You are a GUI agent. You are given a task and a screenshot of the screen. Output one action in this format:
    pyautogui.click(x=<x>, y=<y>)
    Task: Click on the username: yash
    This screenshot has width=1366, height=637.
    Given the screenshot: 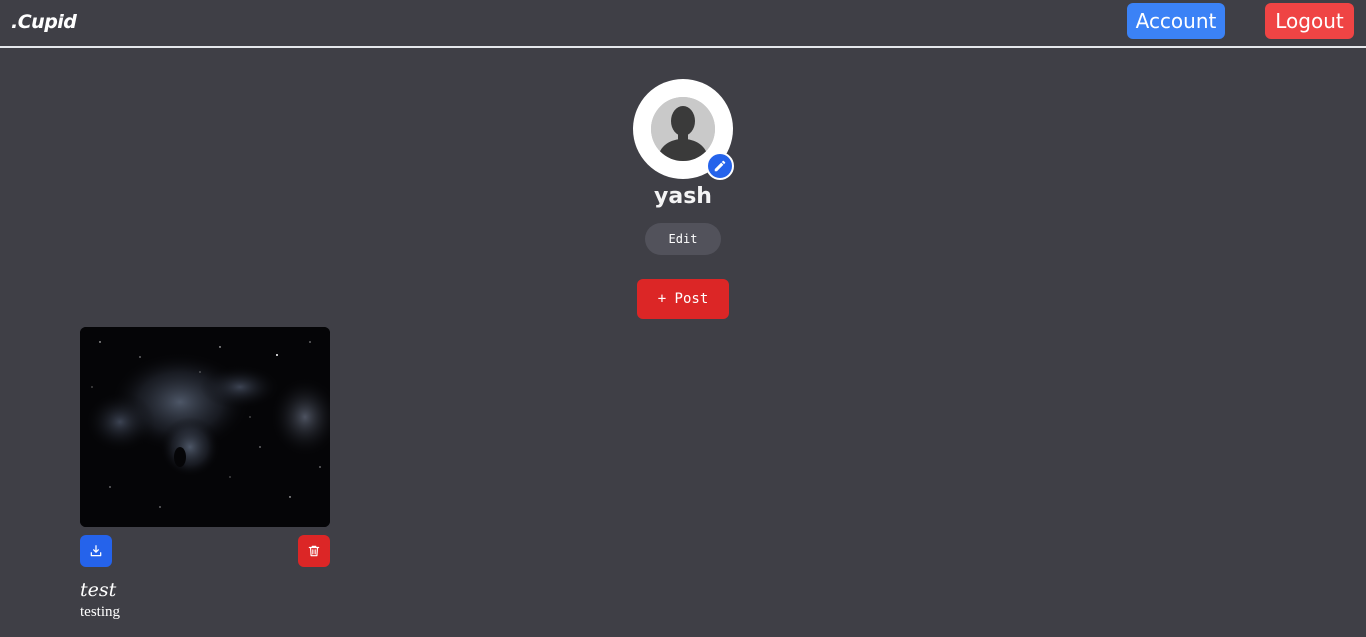 What is the action you would take?
    pyautogui.click(x=683, y=196)
    